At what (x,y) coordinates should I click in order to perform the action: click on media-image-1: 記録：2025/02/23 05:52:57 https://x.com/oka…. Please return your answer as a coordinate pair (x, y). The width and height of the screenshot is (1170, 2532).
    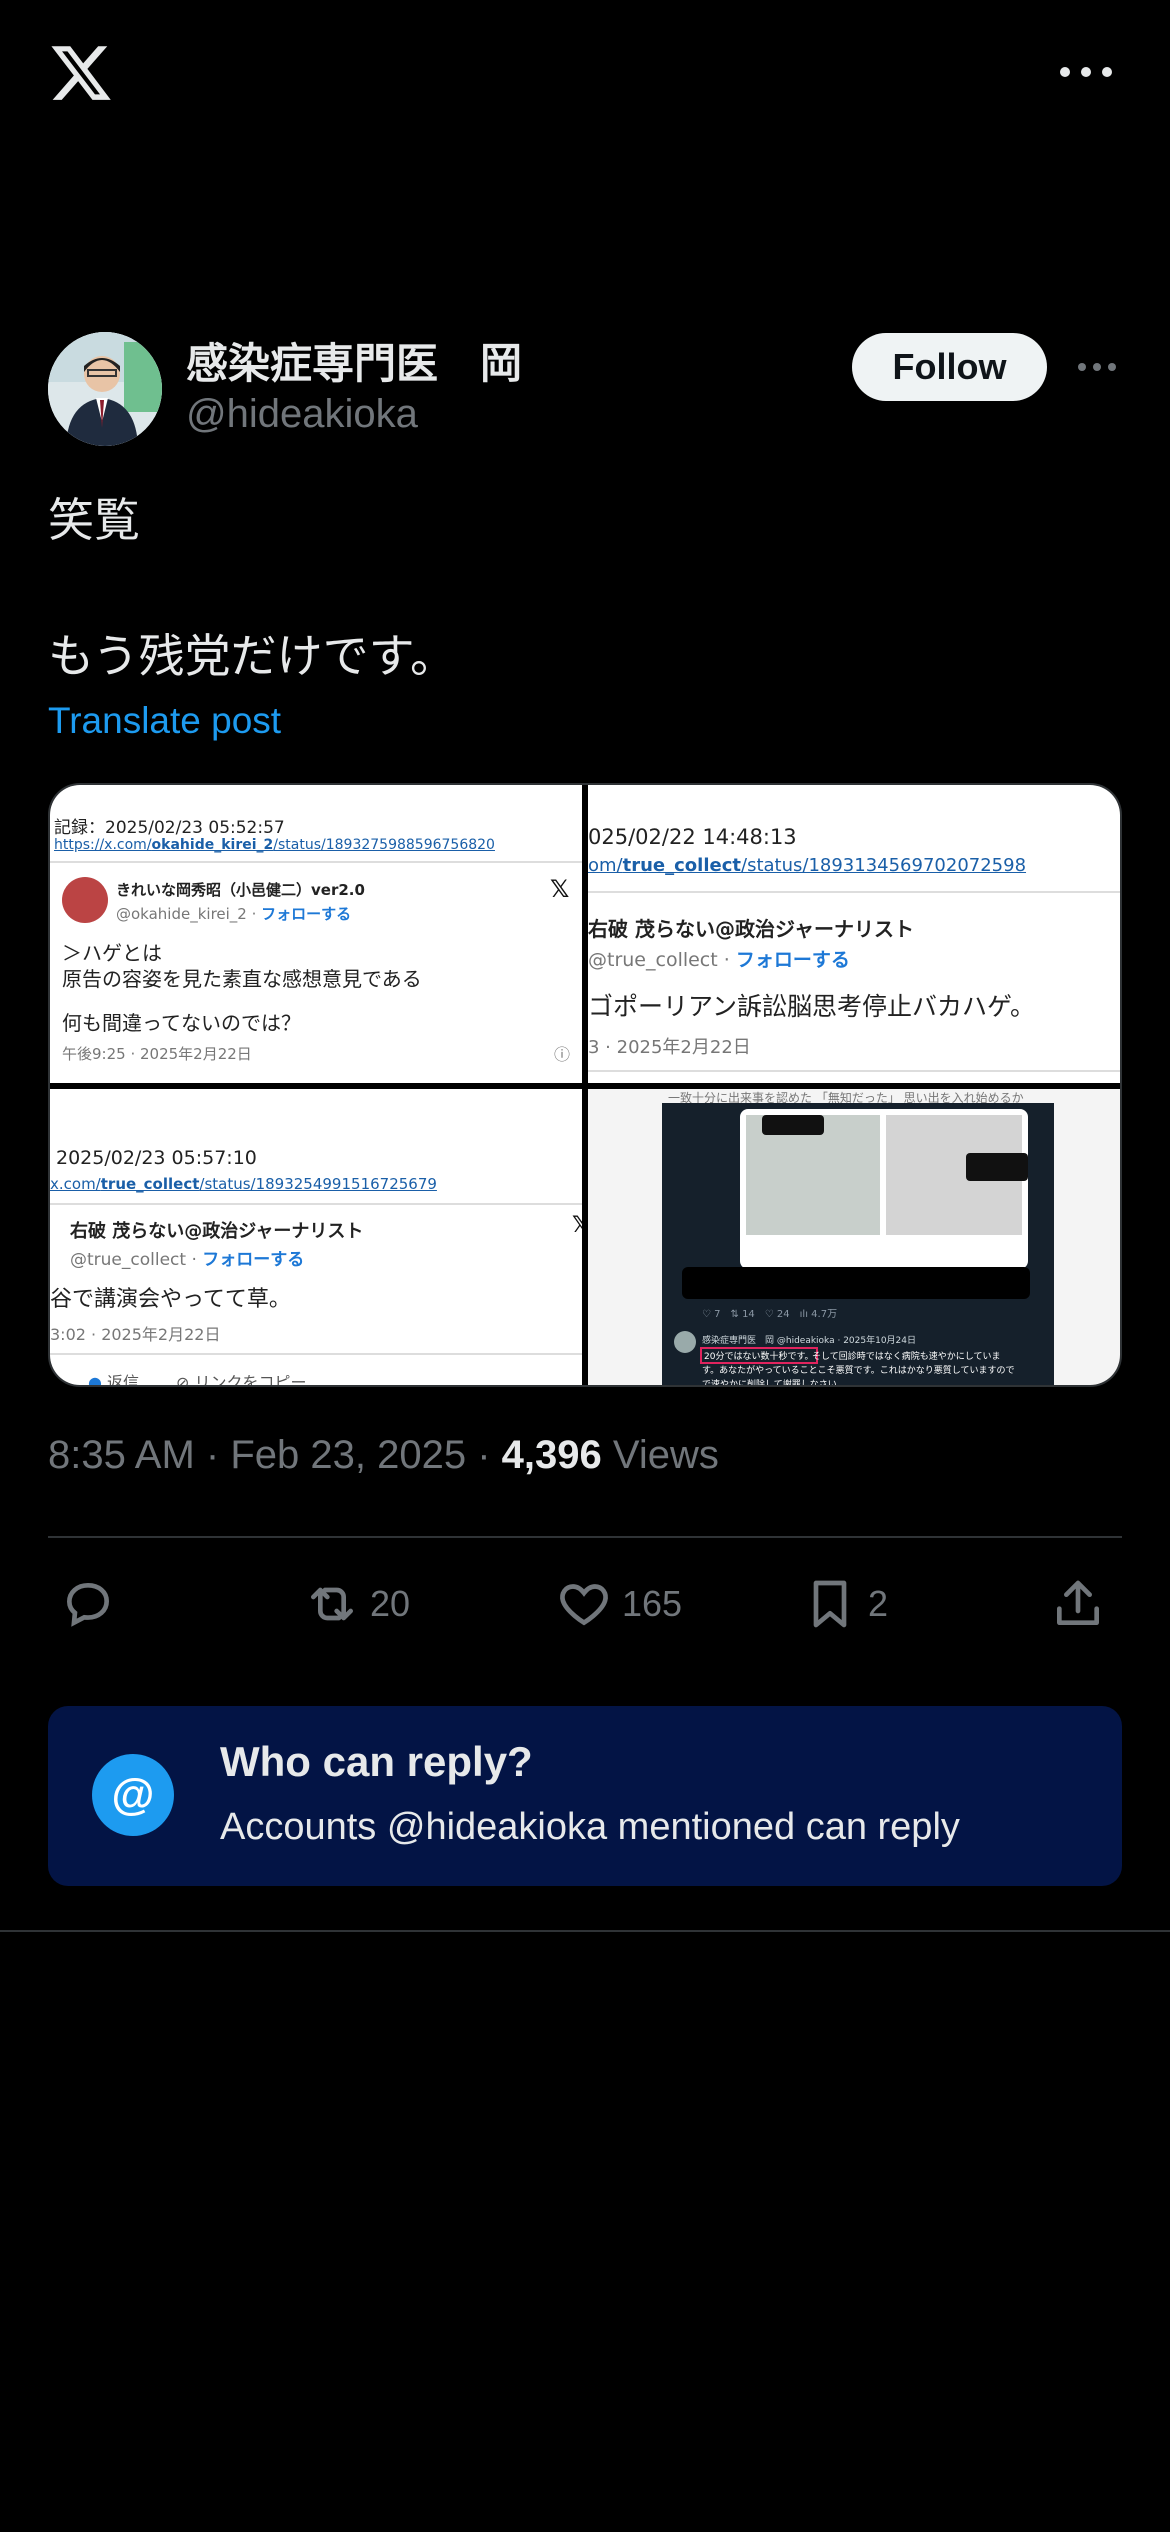
    Looking at the image, I should click on (316, 934).